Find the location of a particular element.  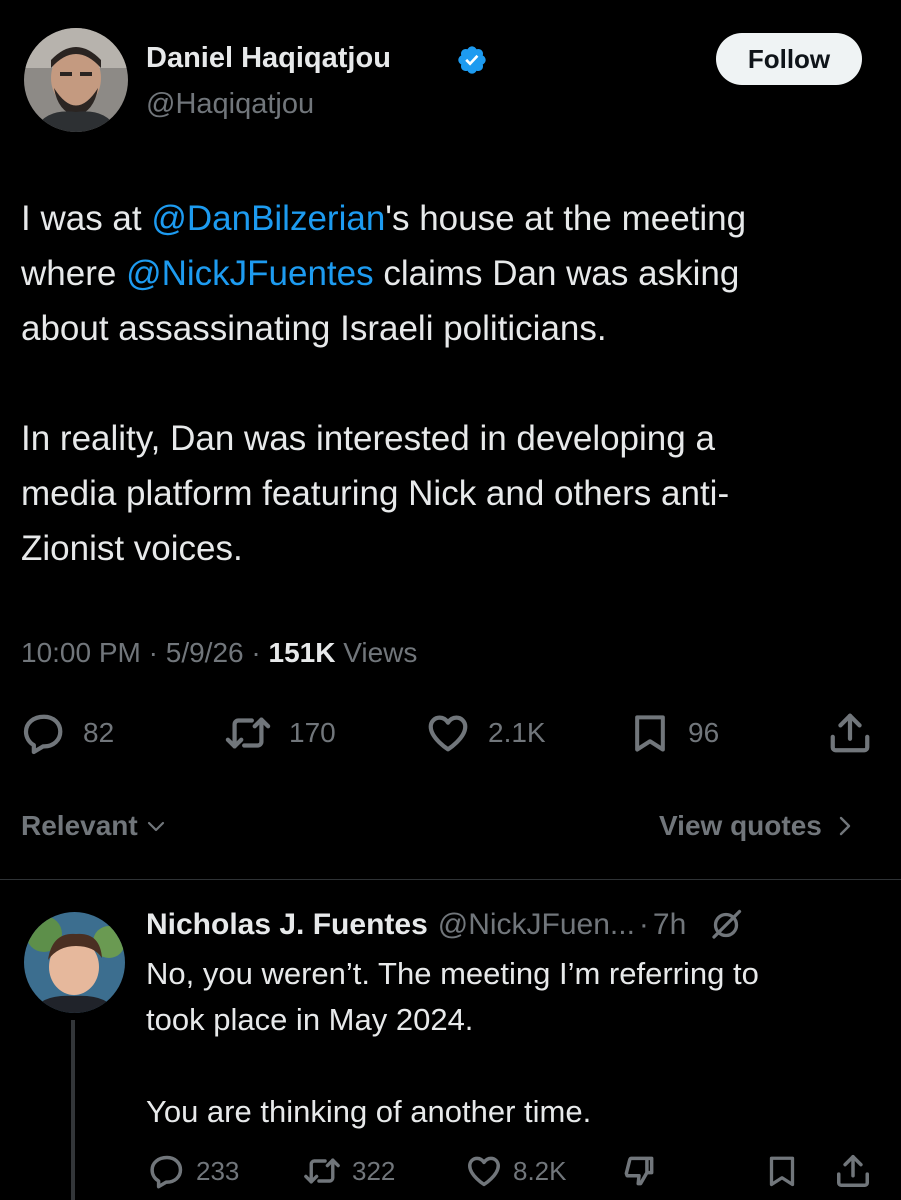

tweet-text-line: about assassinating Israeli politicians. is located at coordinates (314, 328).